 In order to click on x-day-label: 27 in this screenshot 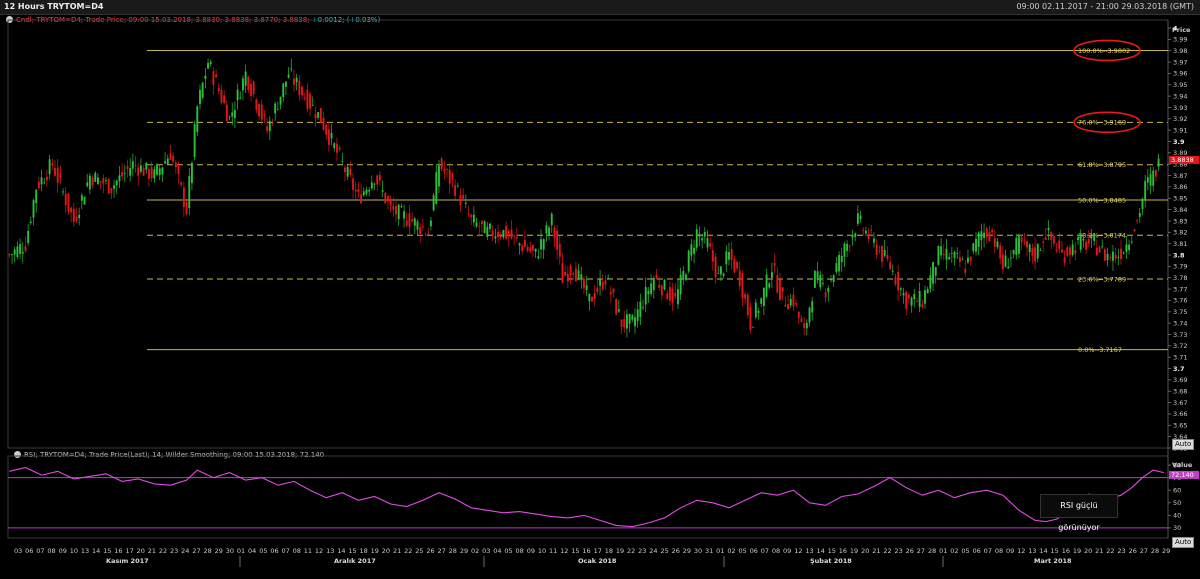, I will do `click(196, 551)`.